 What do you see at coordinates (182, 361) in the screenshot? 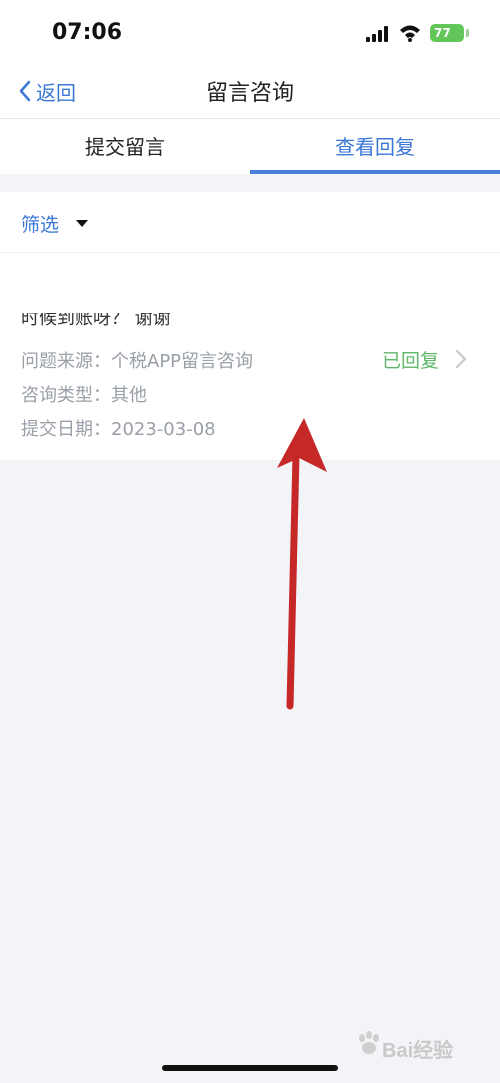
I see `question-source-value: 个税APP留言咨询` at bounding box center [182, 361].